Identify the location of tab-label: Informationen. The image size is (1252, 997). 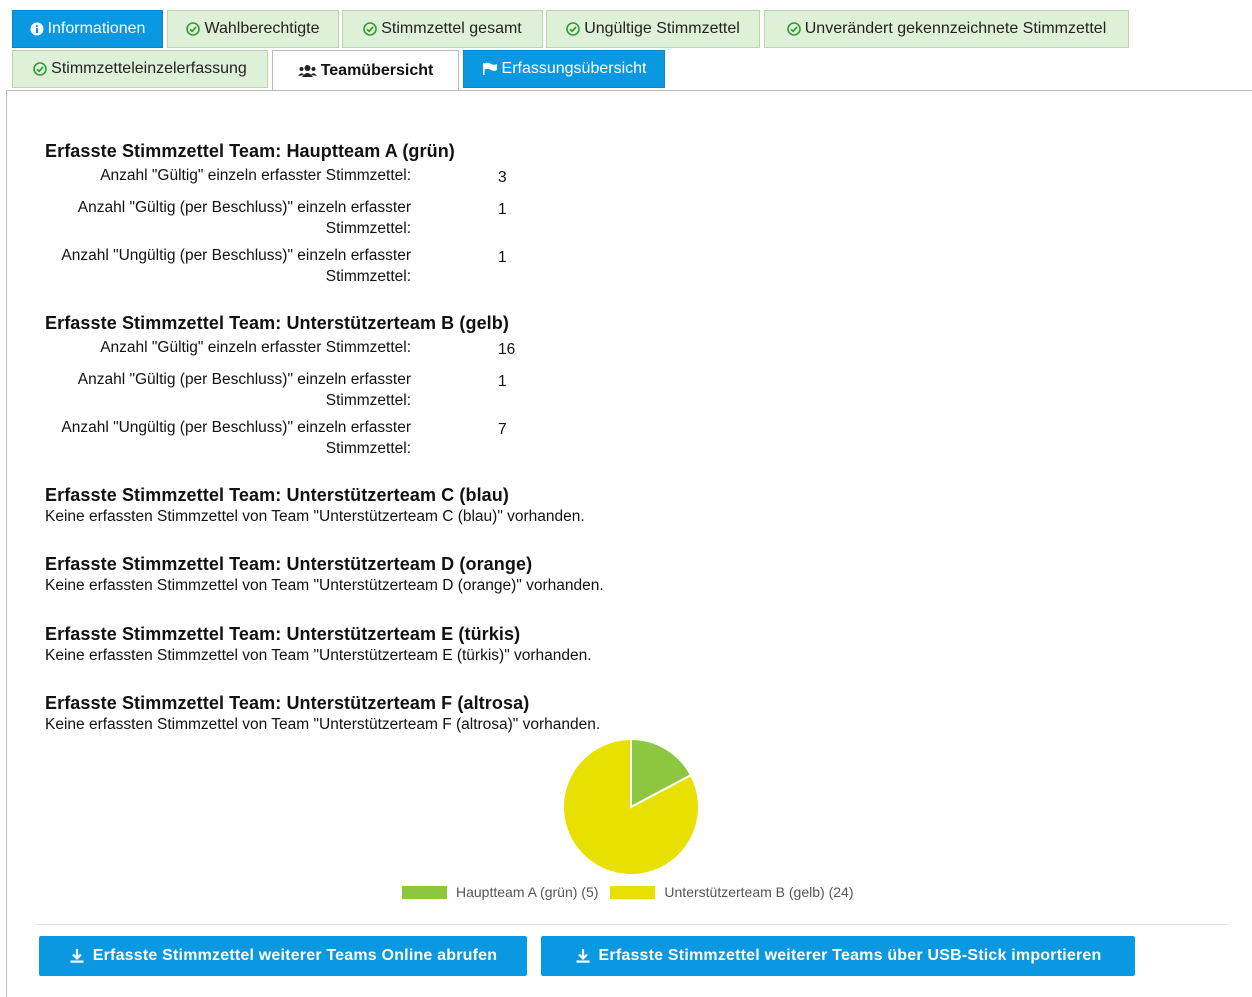
(96, 28).